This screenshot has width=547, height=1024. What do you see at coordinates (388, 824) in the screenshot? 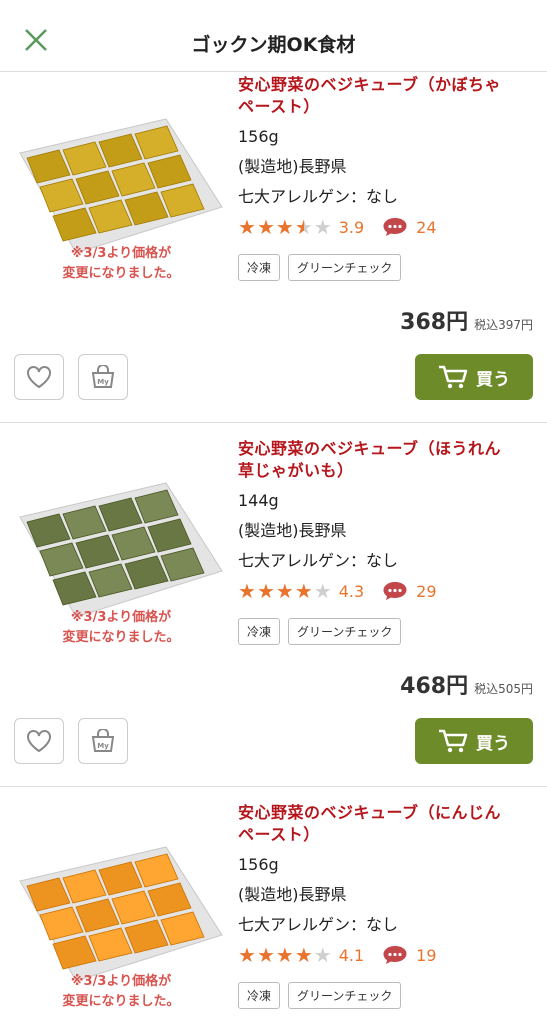
I see `product-name-link: 安心野菜のベジキューブ（にんじん ペースト）` at bounding box center [388, 824].